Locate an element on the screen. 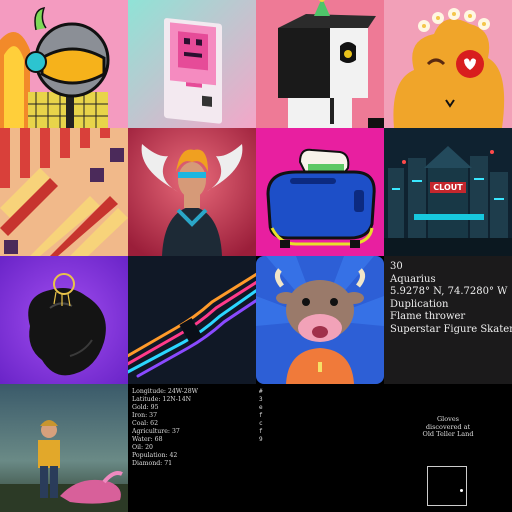 The width and height of the screenshot is (512, 512). cow-icon is located at coordinates (320, 320).